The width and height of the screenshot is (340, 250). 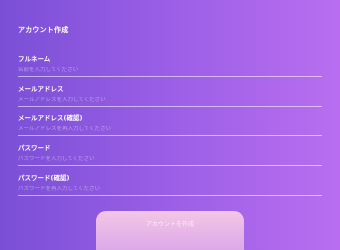 I want to click on email-confirm-label: メールアドレス(確認), so click(x=50, y=118).